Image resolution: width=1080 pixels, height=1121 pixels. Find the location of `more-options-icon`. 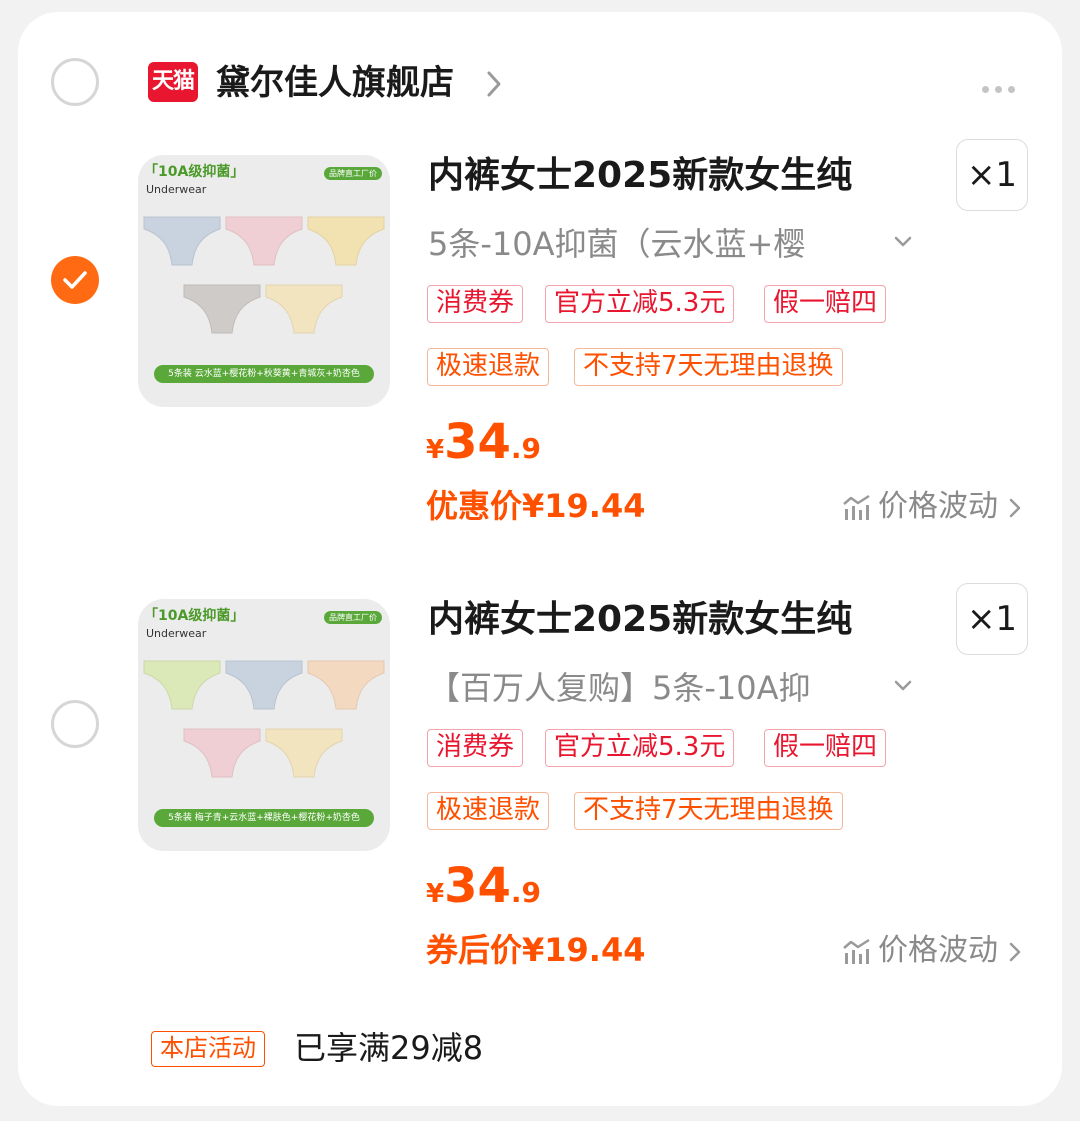

more-options-icon is located at coordinates (1001, 87).